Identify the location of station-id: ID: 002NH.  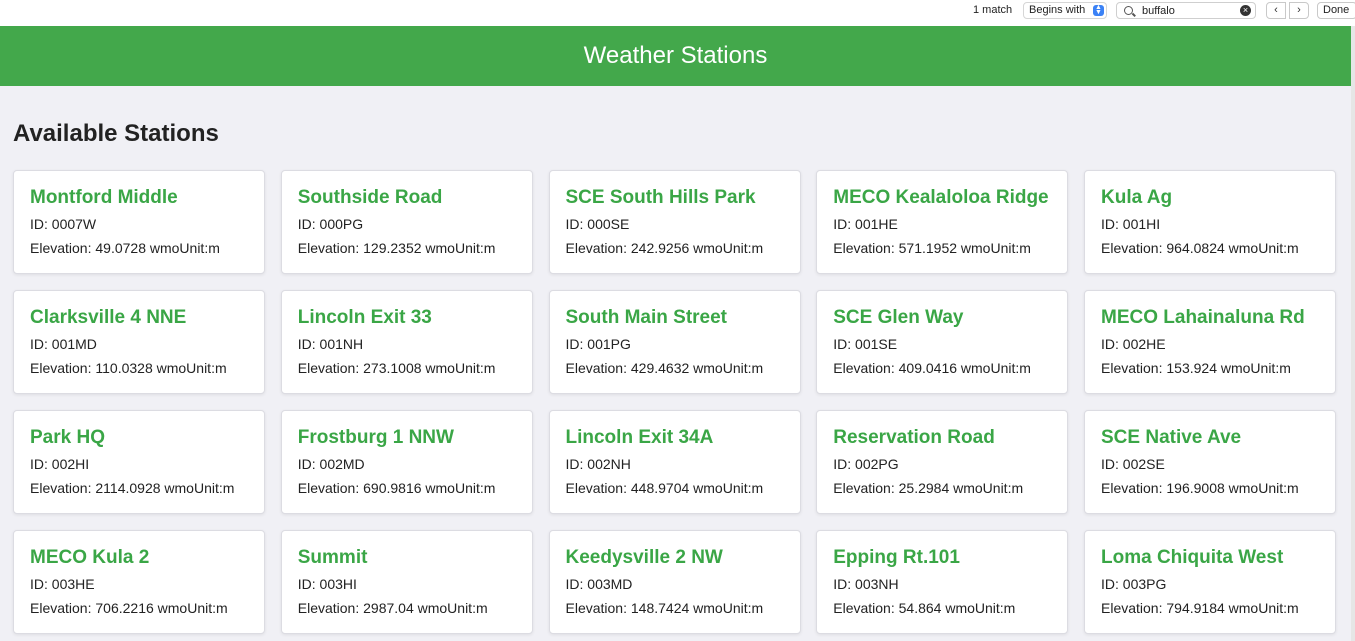
(598, 464).